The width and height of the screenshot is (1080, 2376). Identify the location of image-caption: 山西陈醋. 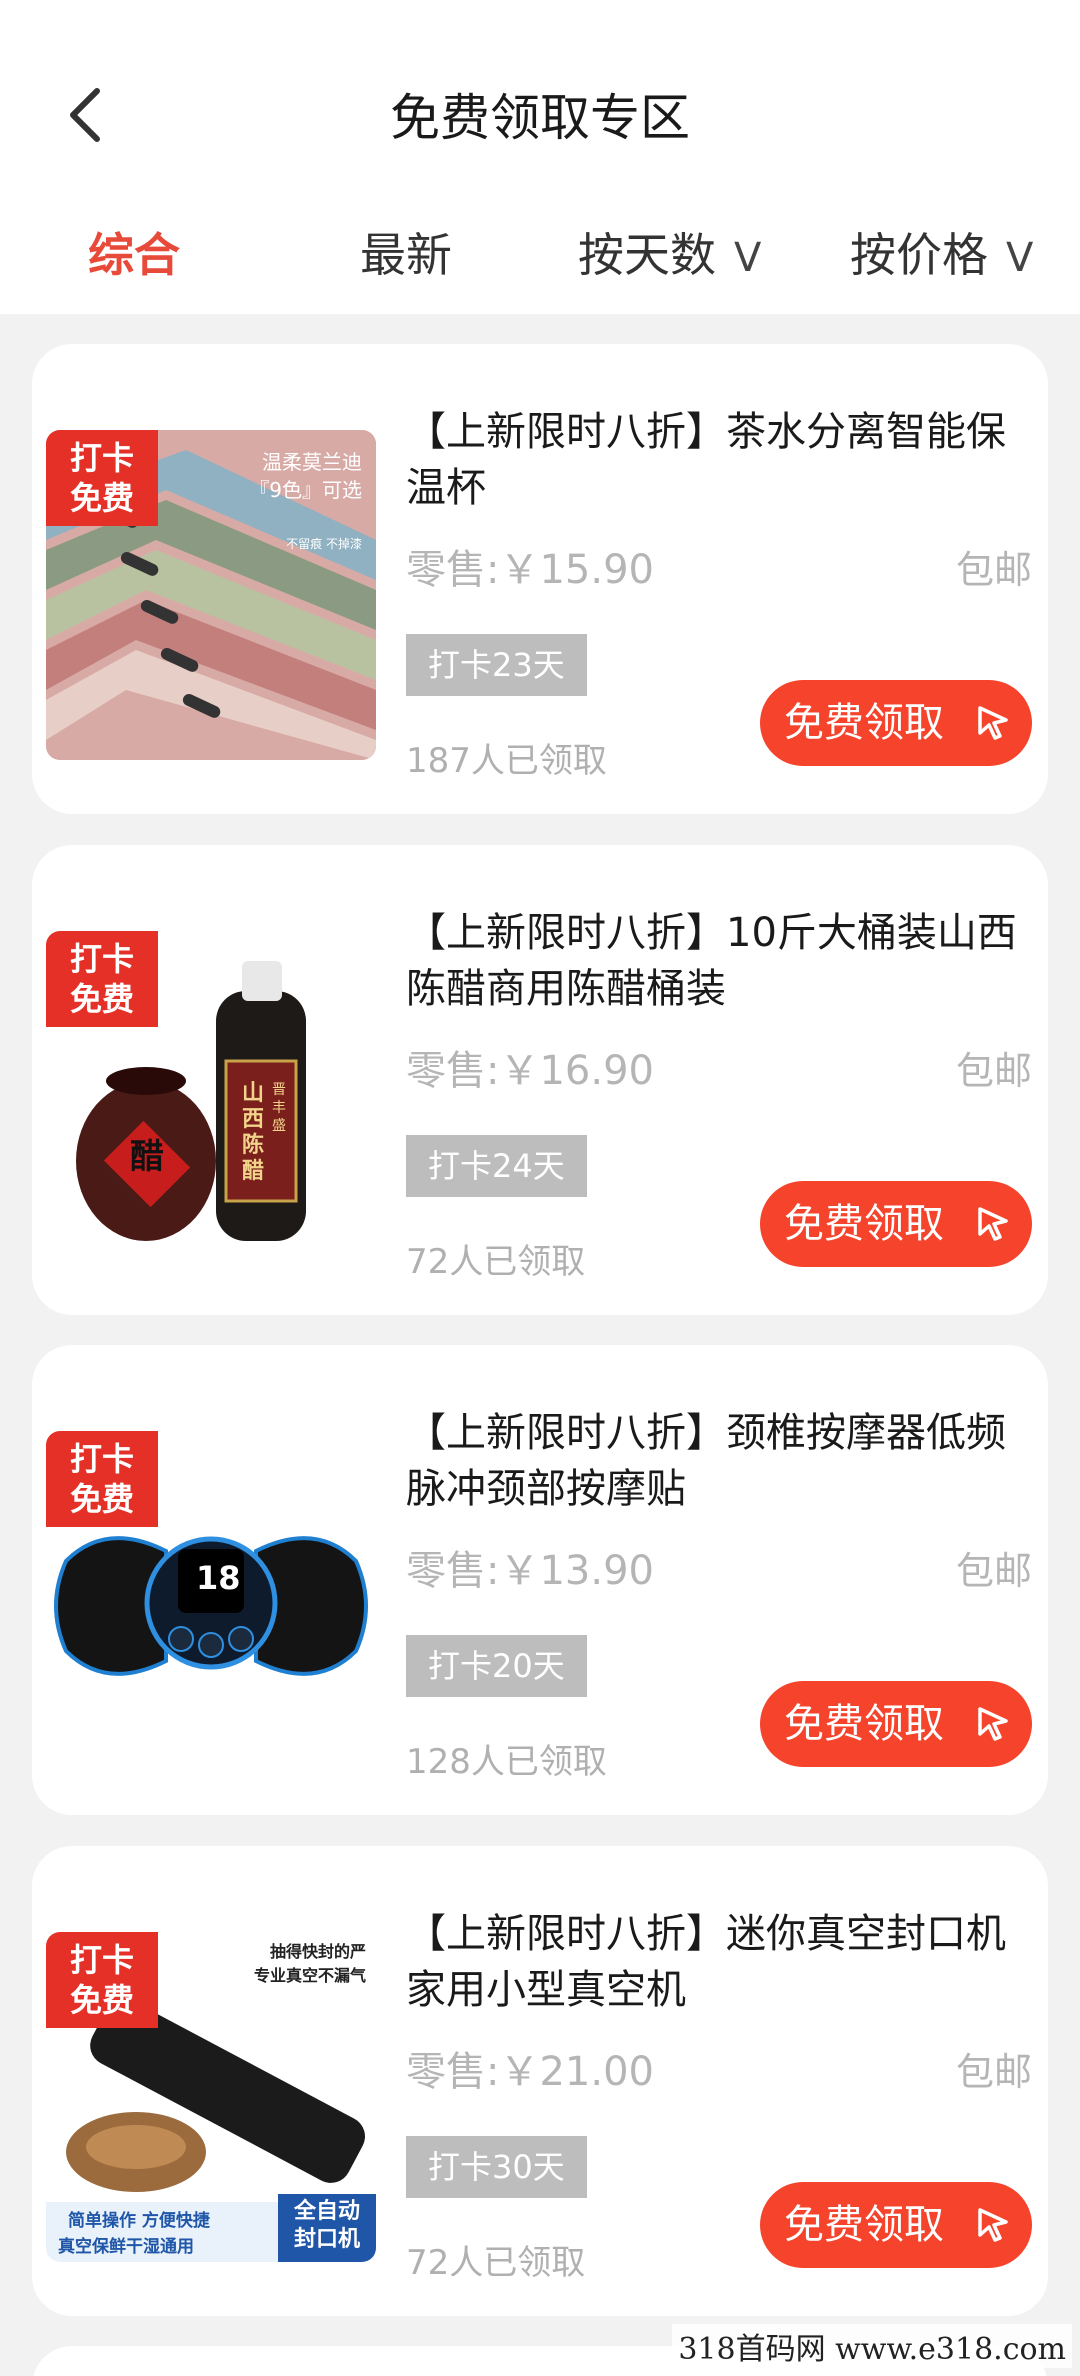
(253, 1132).